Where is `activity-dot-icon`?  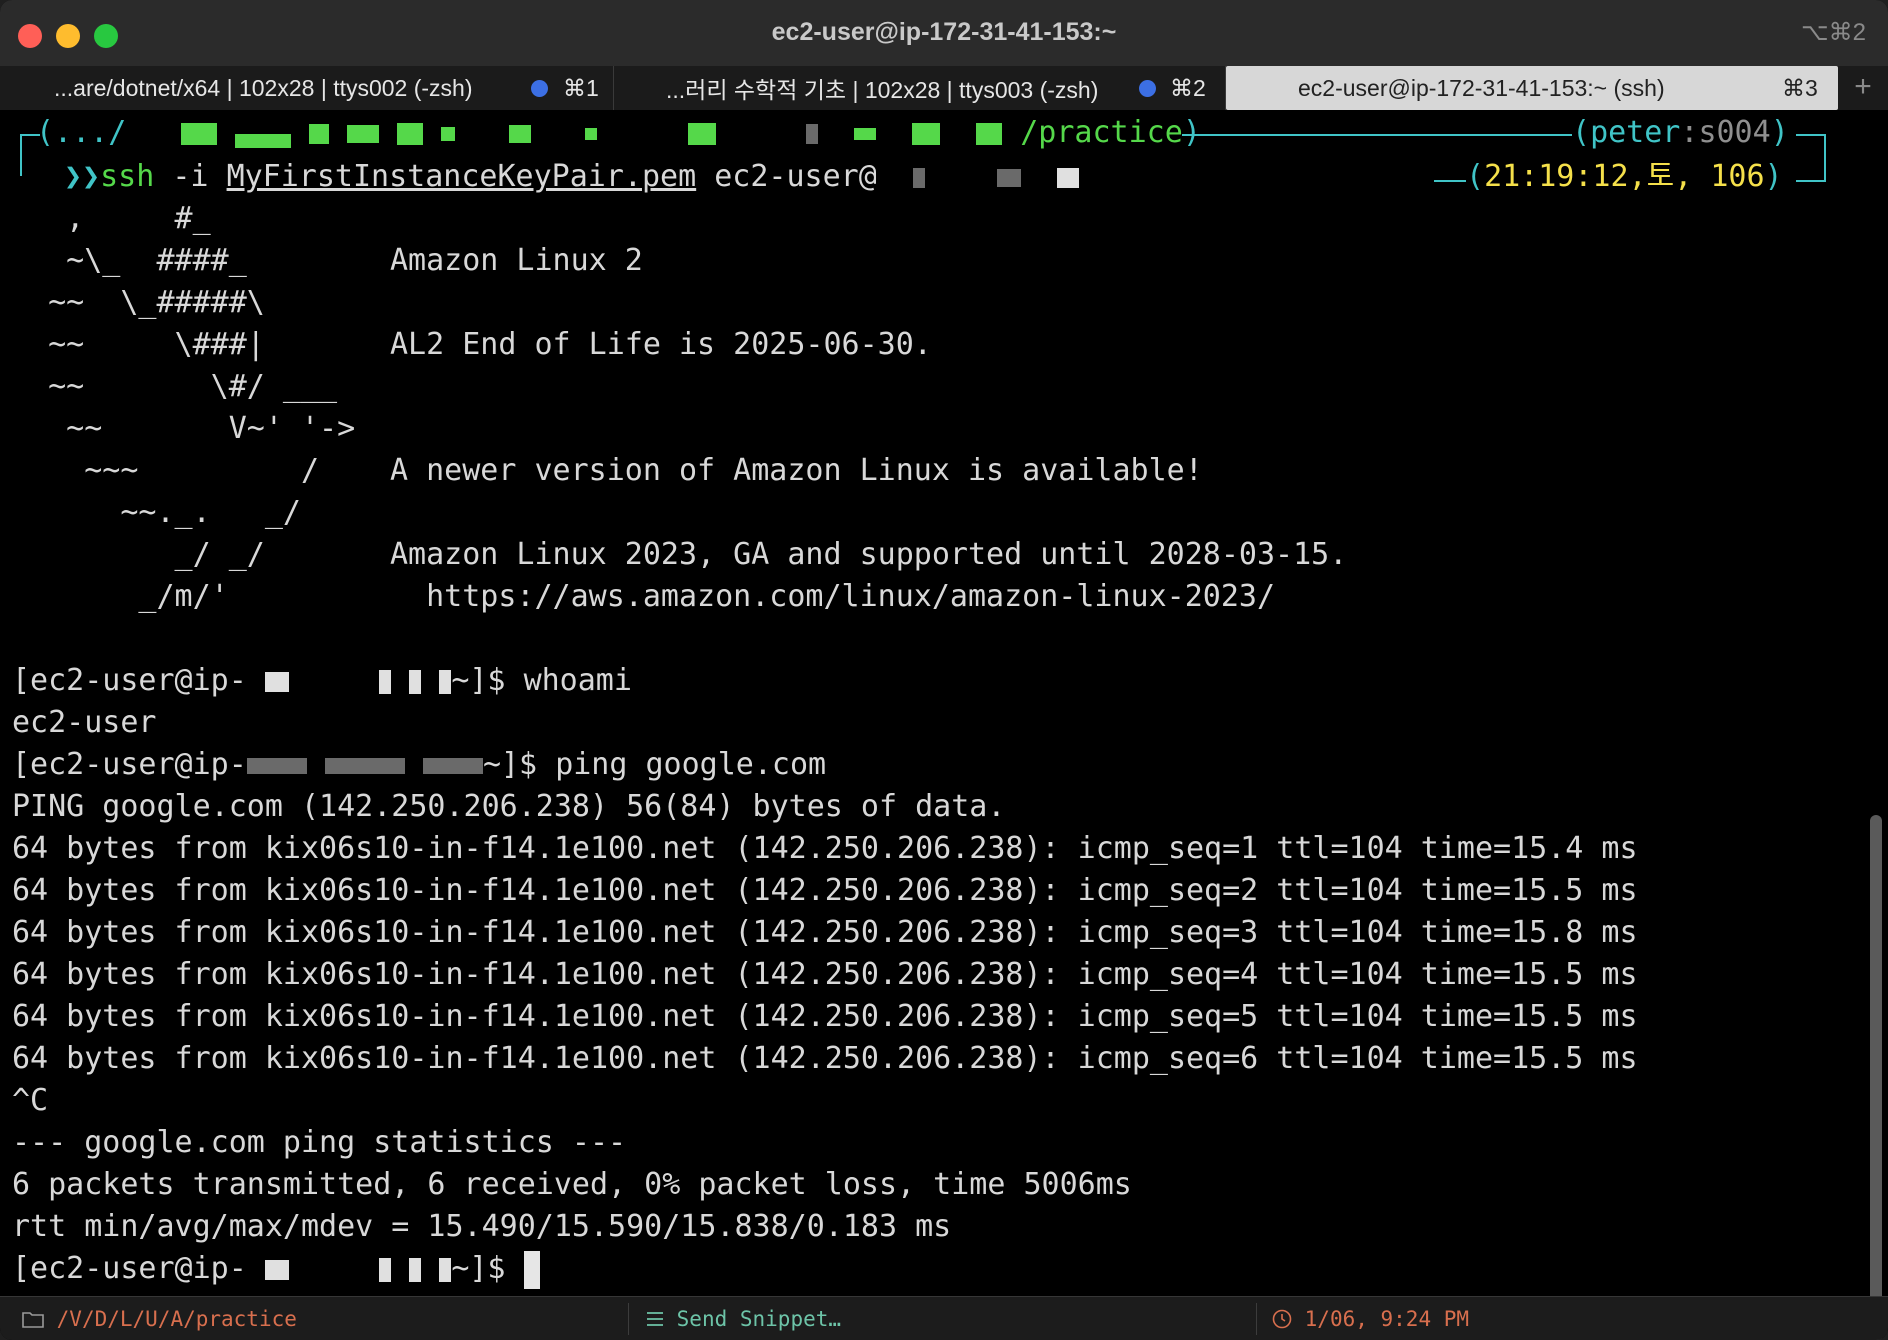 activity-dot-icon is located at coordinates (1147, 88).